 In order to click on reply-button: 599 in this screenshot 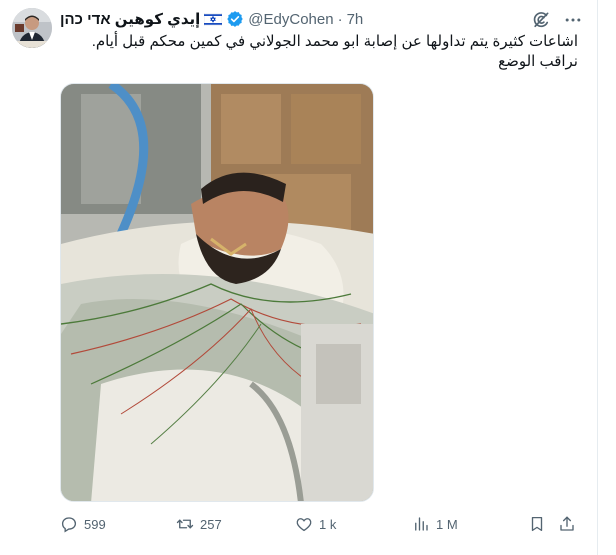, I will do `click(83, 524)`.